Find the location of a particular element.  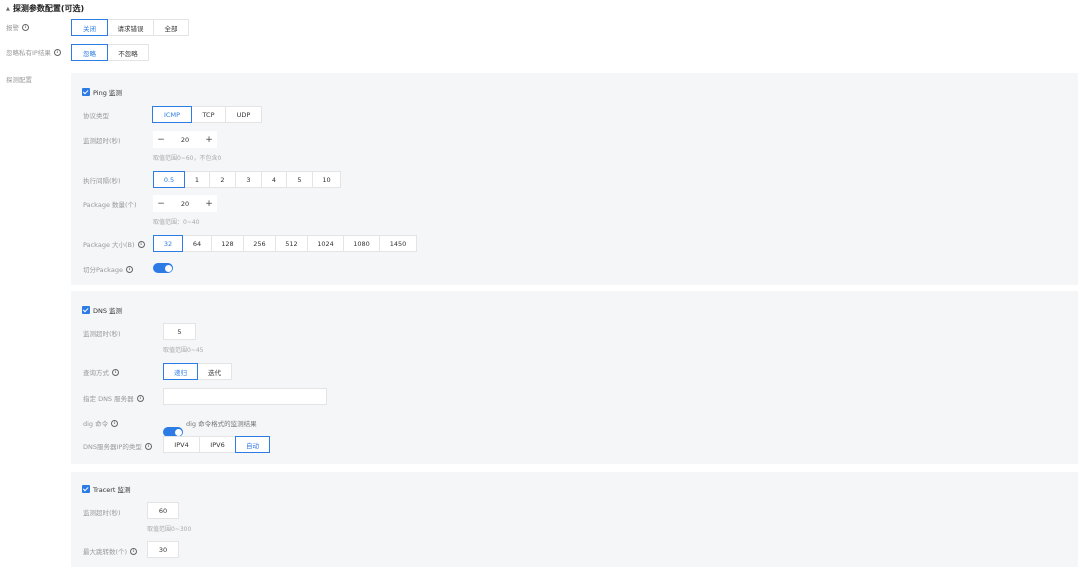

ping-pkg-count-value: 20 is located at coordinates (185, 203).